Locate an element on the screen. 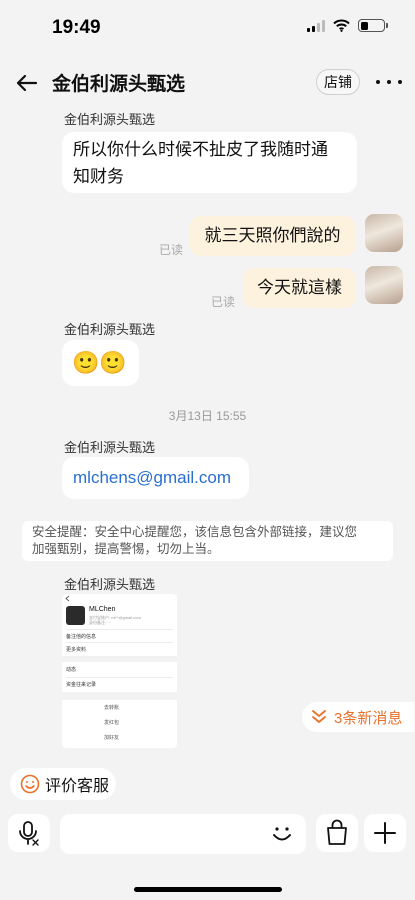  back-button is located at coordinates (27, 83).